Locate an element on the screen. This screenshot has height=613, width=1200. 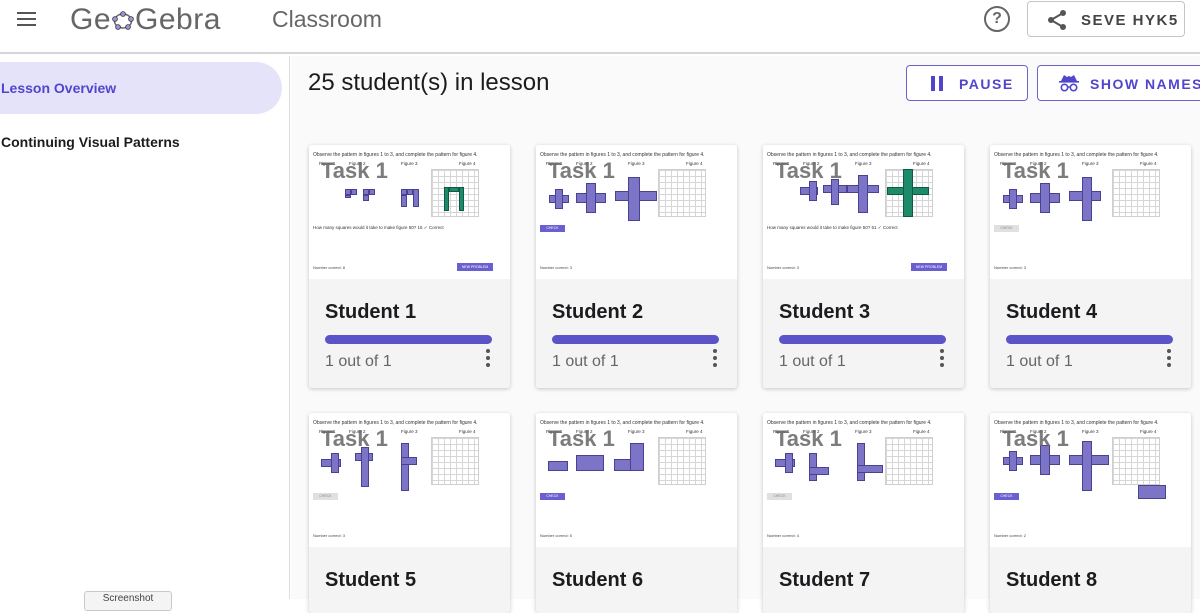
pause-button: PAUSE is located at coordinates (967, 83).